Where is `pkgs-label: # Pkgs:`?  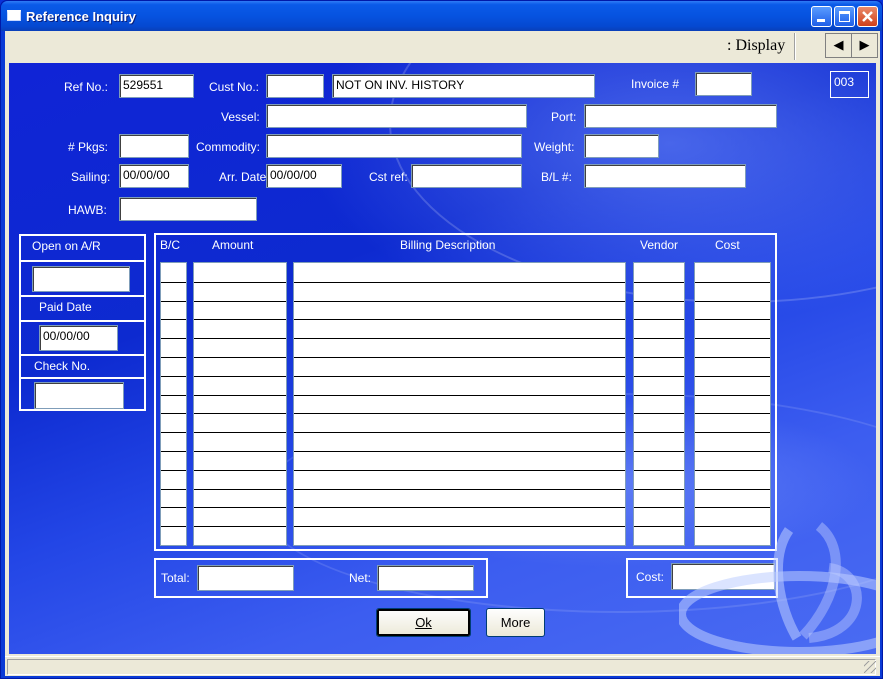 pkgs-label: # Pkgs: is located at coordinates (88, 147).